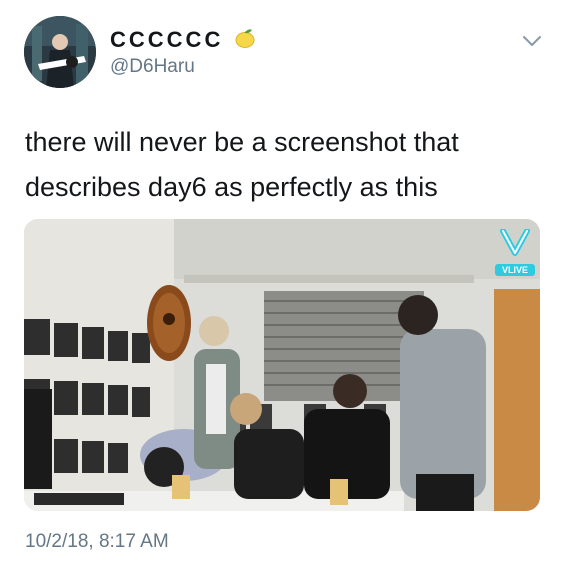 The width and height of the screenshot is (564, 564). Describe the element at coordinates (245, 38) in the screenshot. I see `lemon-icon` at that location.